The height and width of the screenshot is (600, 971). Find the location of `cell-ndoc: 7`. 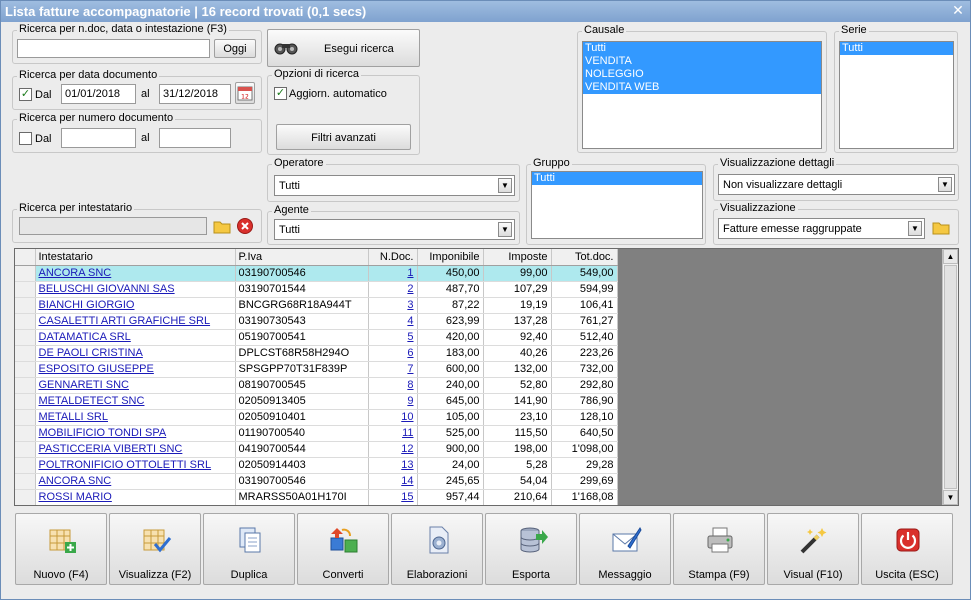

cell-ndoc: 7 is located at coordinates (393, 369).